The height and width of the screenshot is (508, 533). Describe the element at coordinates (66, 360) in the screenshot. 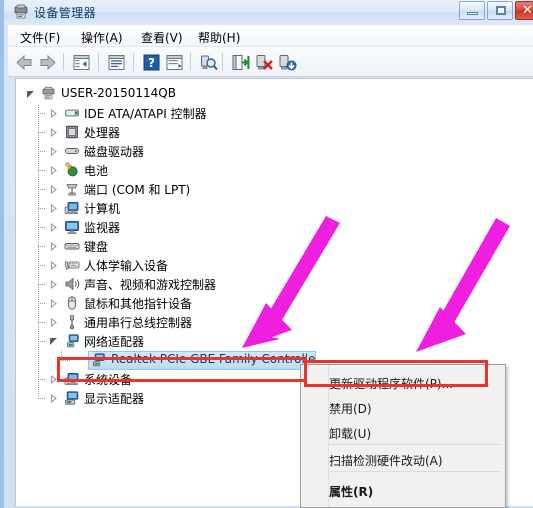

I see `tree-child-hline` at that location.